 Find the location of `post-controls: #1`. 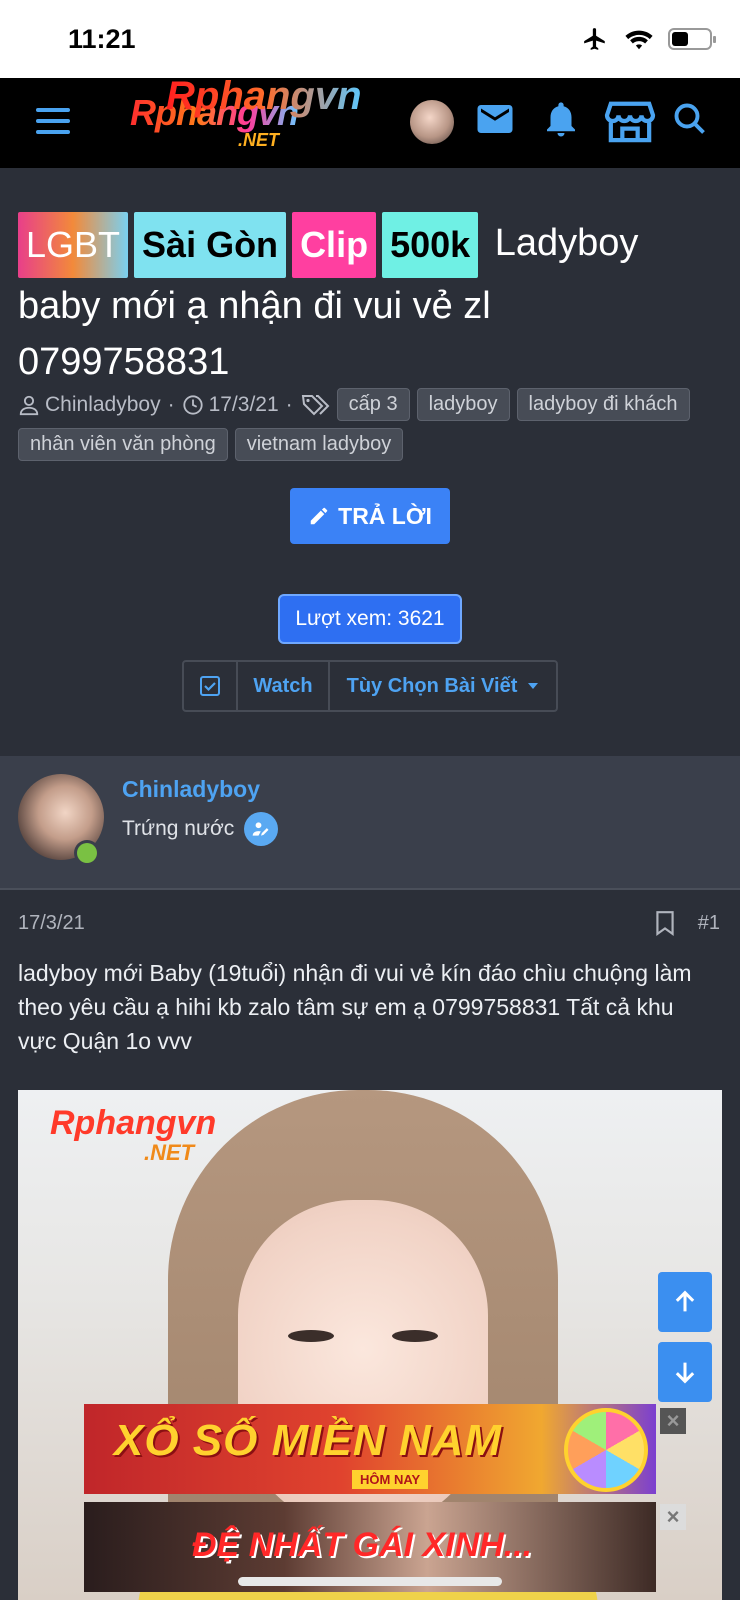

post-controls: #1 is located at coordinates (687, 923).